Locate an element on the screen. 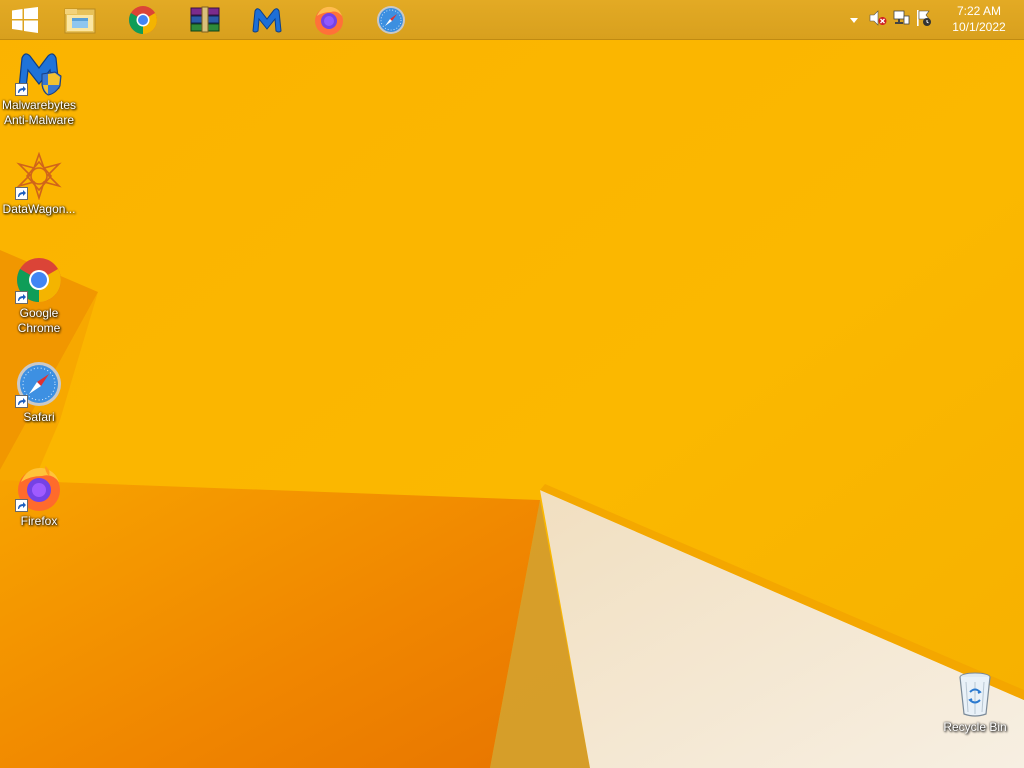 The height and width of the screenshot is (768, 1024). clock-time: 7:22 AM is located at coordinates (979, 11).